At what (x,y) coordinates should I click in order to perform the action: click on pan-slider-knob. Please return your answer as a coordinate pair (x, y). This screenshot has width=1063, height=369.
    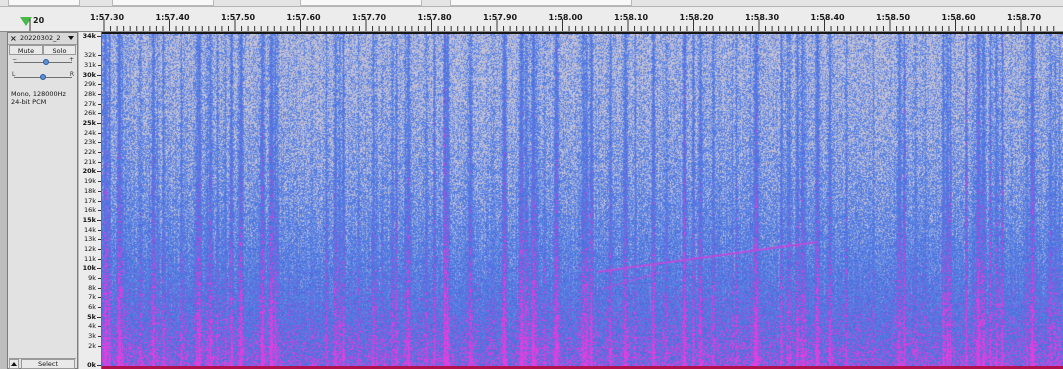
    Looking at the image, I should click on (43, 77).